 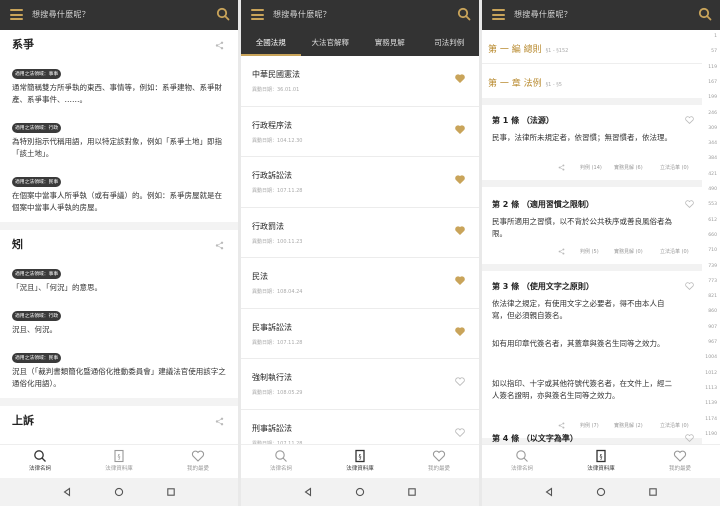 I want to click on index-marker: 660, so click(x=712, y=235).